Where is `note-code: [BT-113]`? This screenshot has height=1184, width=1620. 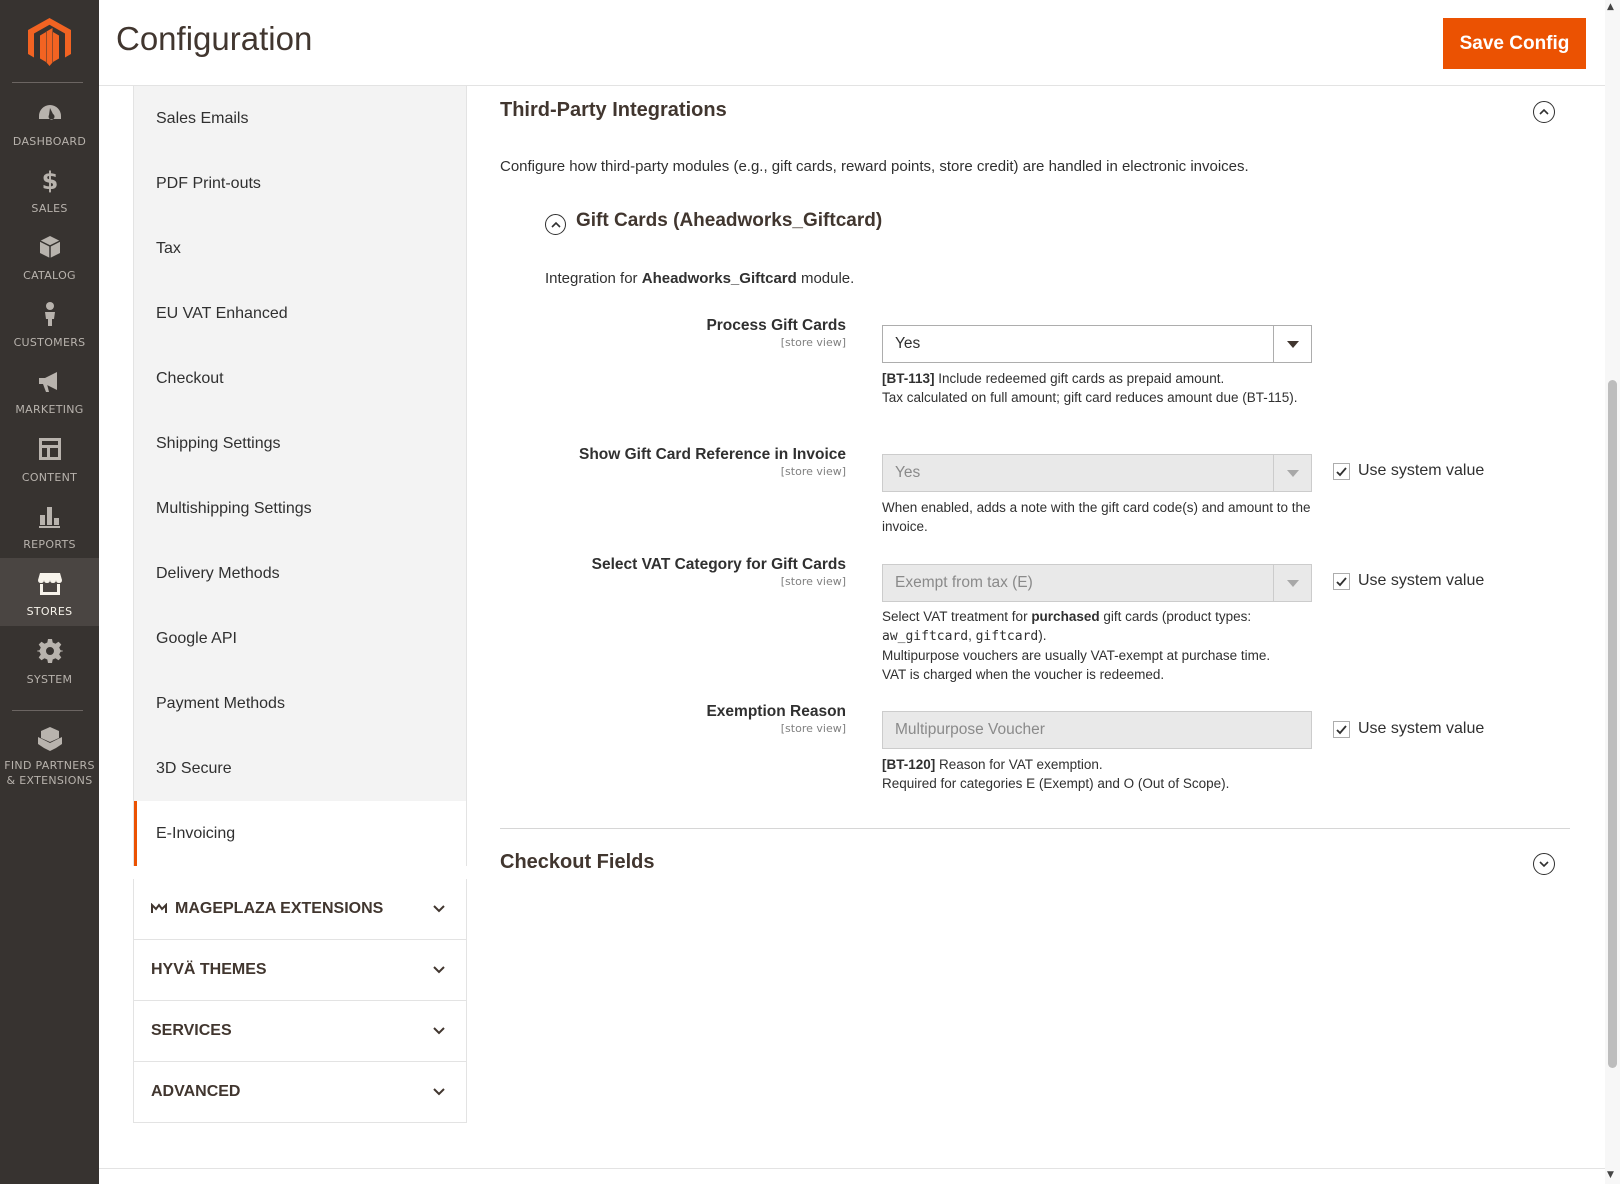
note-code: [BT-113] is located at coordinates (908, 378).